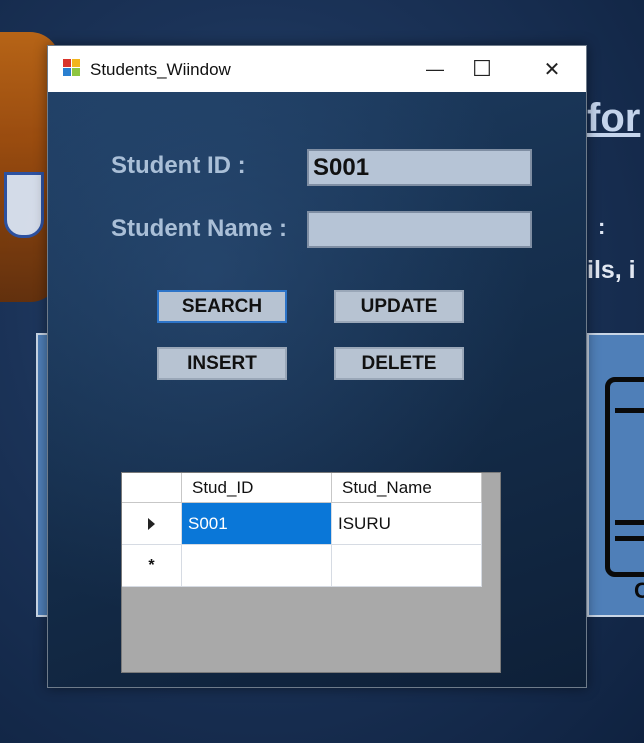 This screenshot has height=743, width=644. Describe the element at coordinates (407, 524) in the screenshot. I see `cell-stud-name: ISURU` at that location.